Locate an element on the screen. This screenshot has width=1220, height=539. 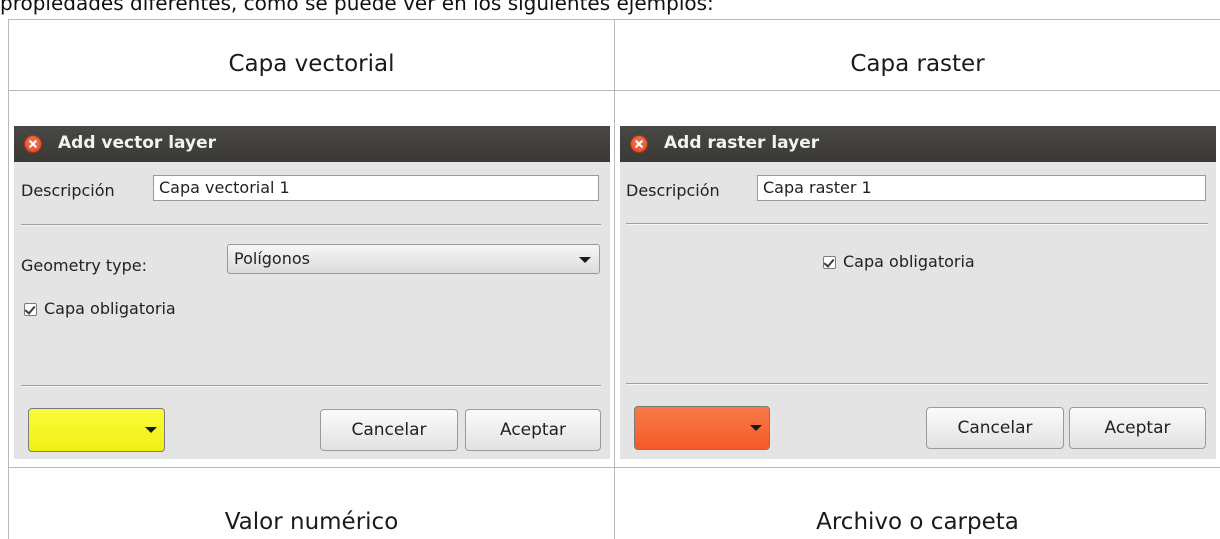
caption-file-or-folder: Archivo o carpeta is located at coordinates (917, 522).